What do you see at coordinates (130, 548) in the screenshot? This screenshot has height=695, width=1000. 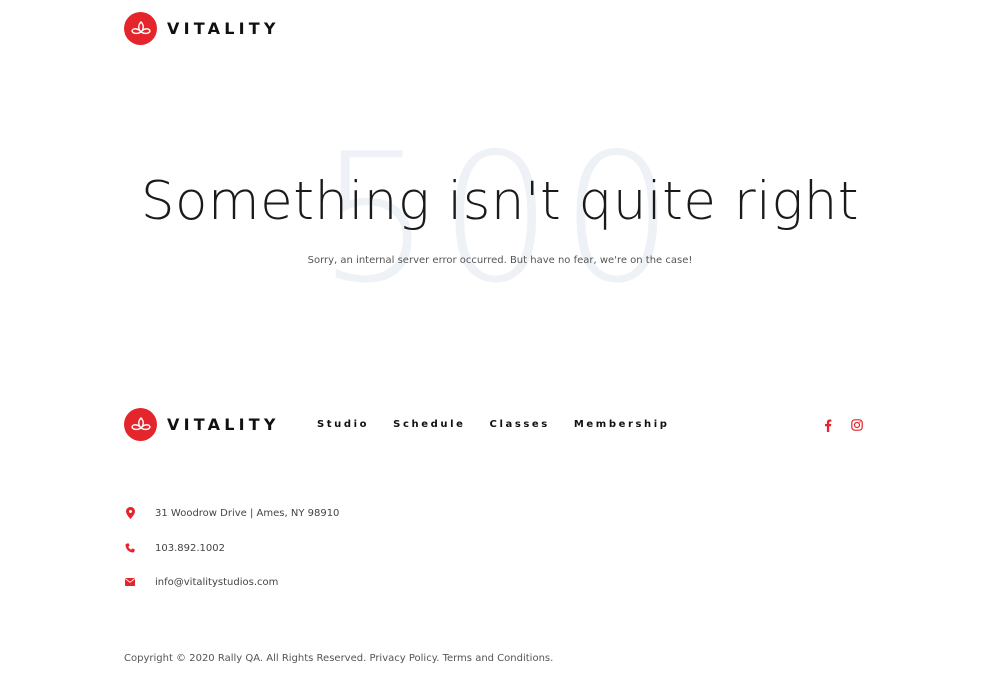 I see `phone-icon` at bounding box center [130, 548].